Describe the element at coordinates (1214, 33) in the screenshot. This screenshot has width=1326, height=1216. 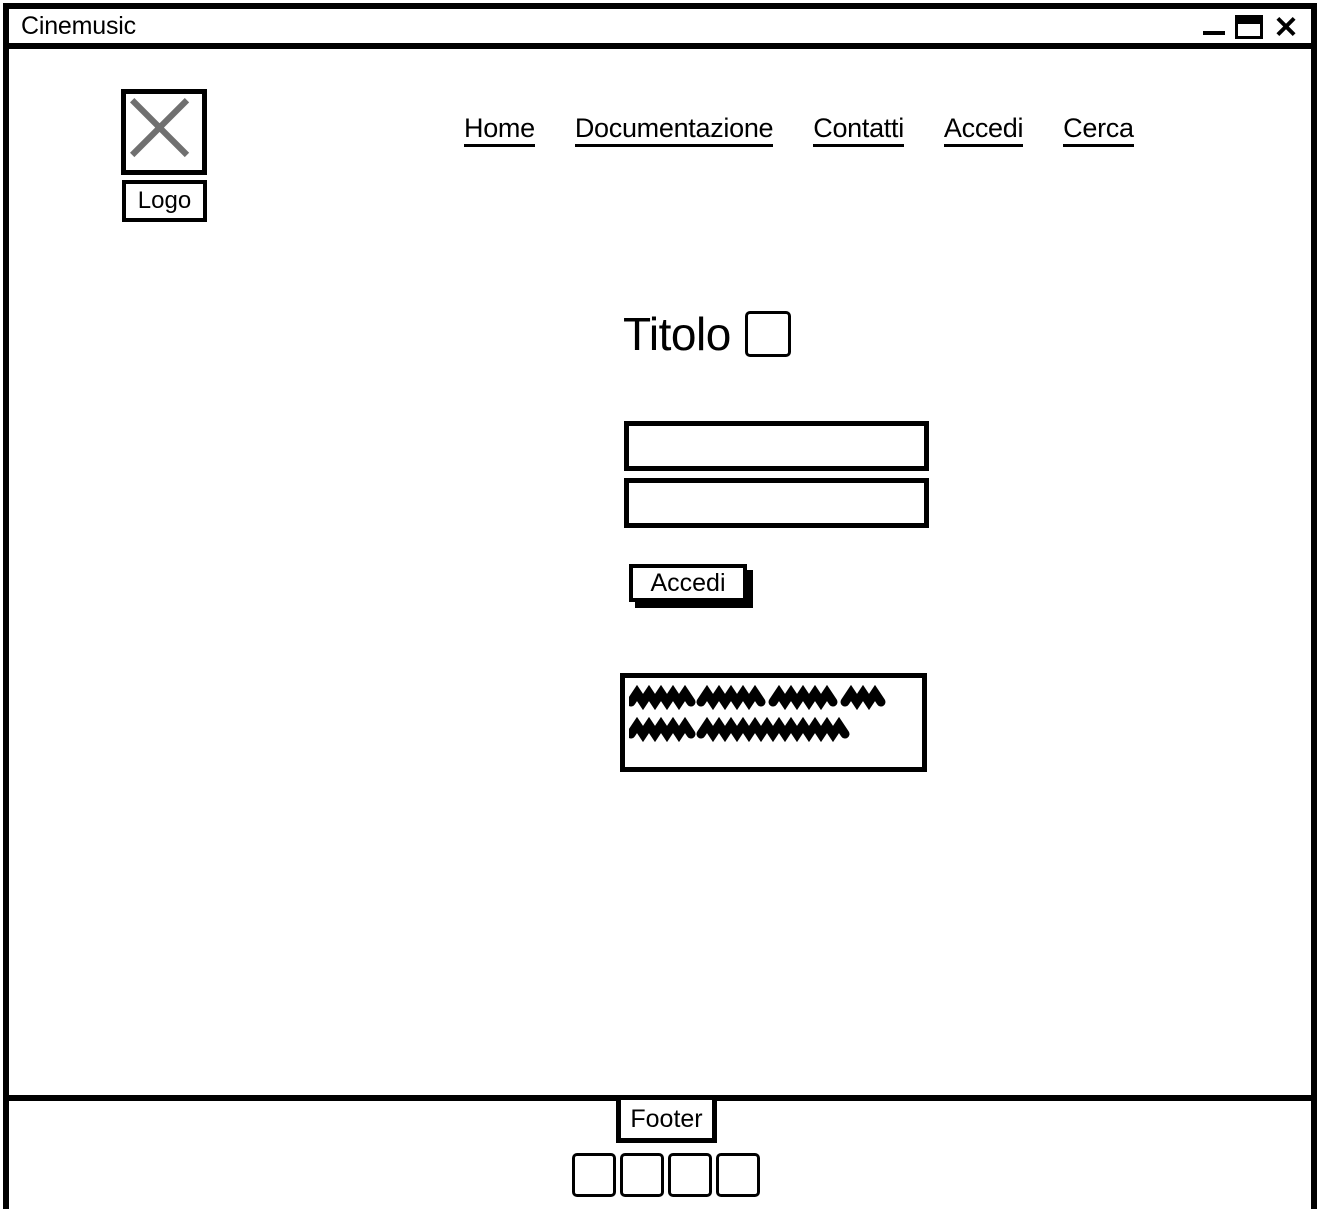
I see `minimize-icon` at that location.